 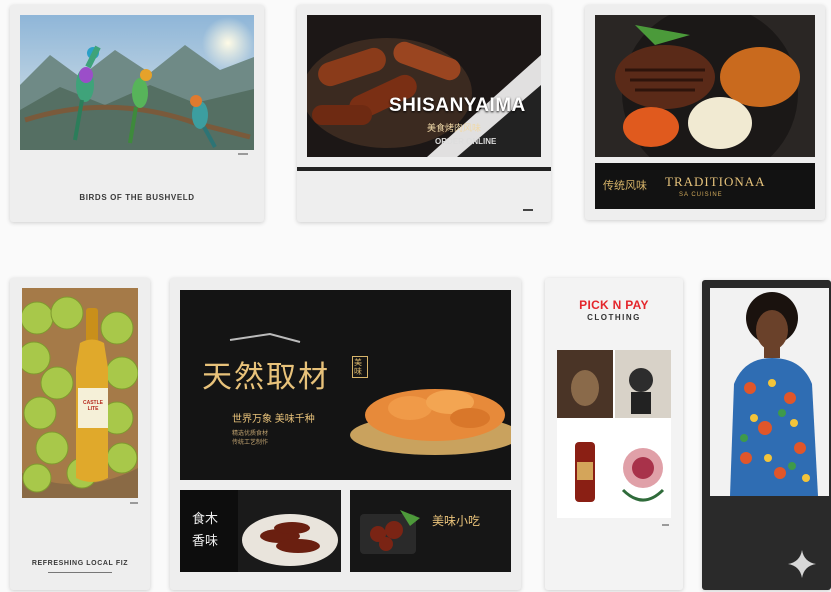 What do you see at coordinates (260, 531) in the screenshot?
I see `snack-tile-1: 食木 香味` at bounding box center [260, 531].